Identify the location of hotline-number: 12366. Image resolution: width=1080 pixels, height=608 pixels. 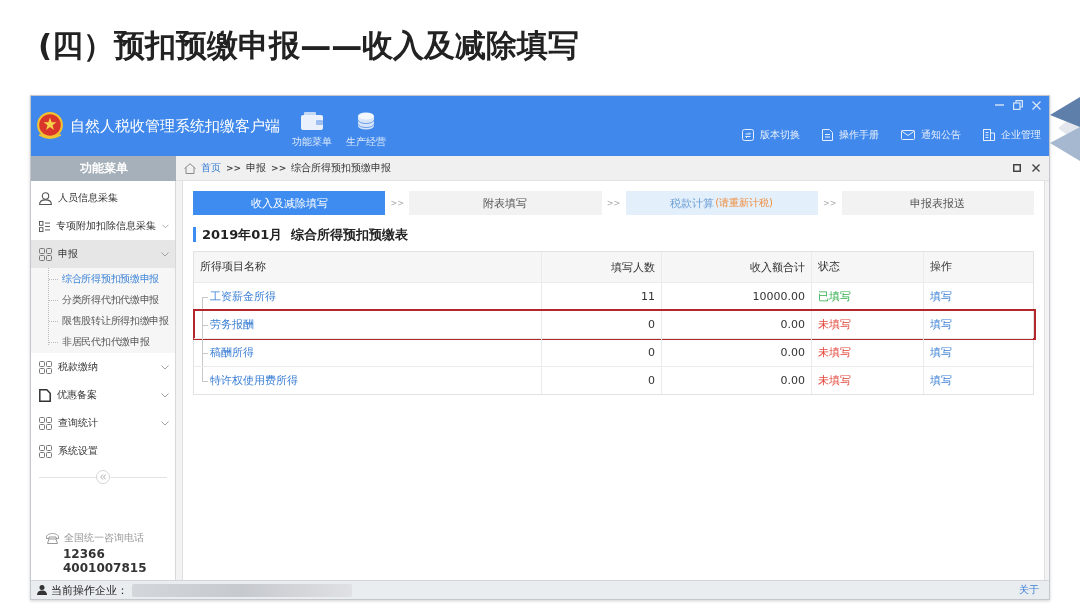
(84, 554).